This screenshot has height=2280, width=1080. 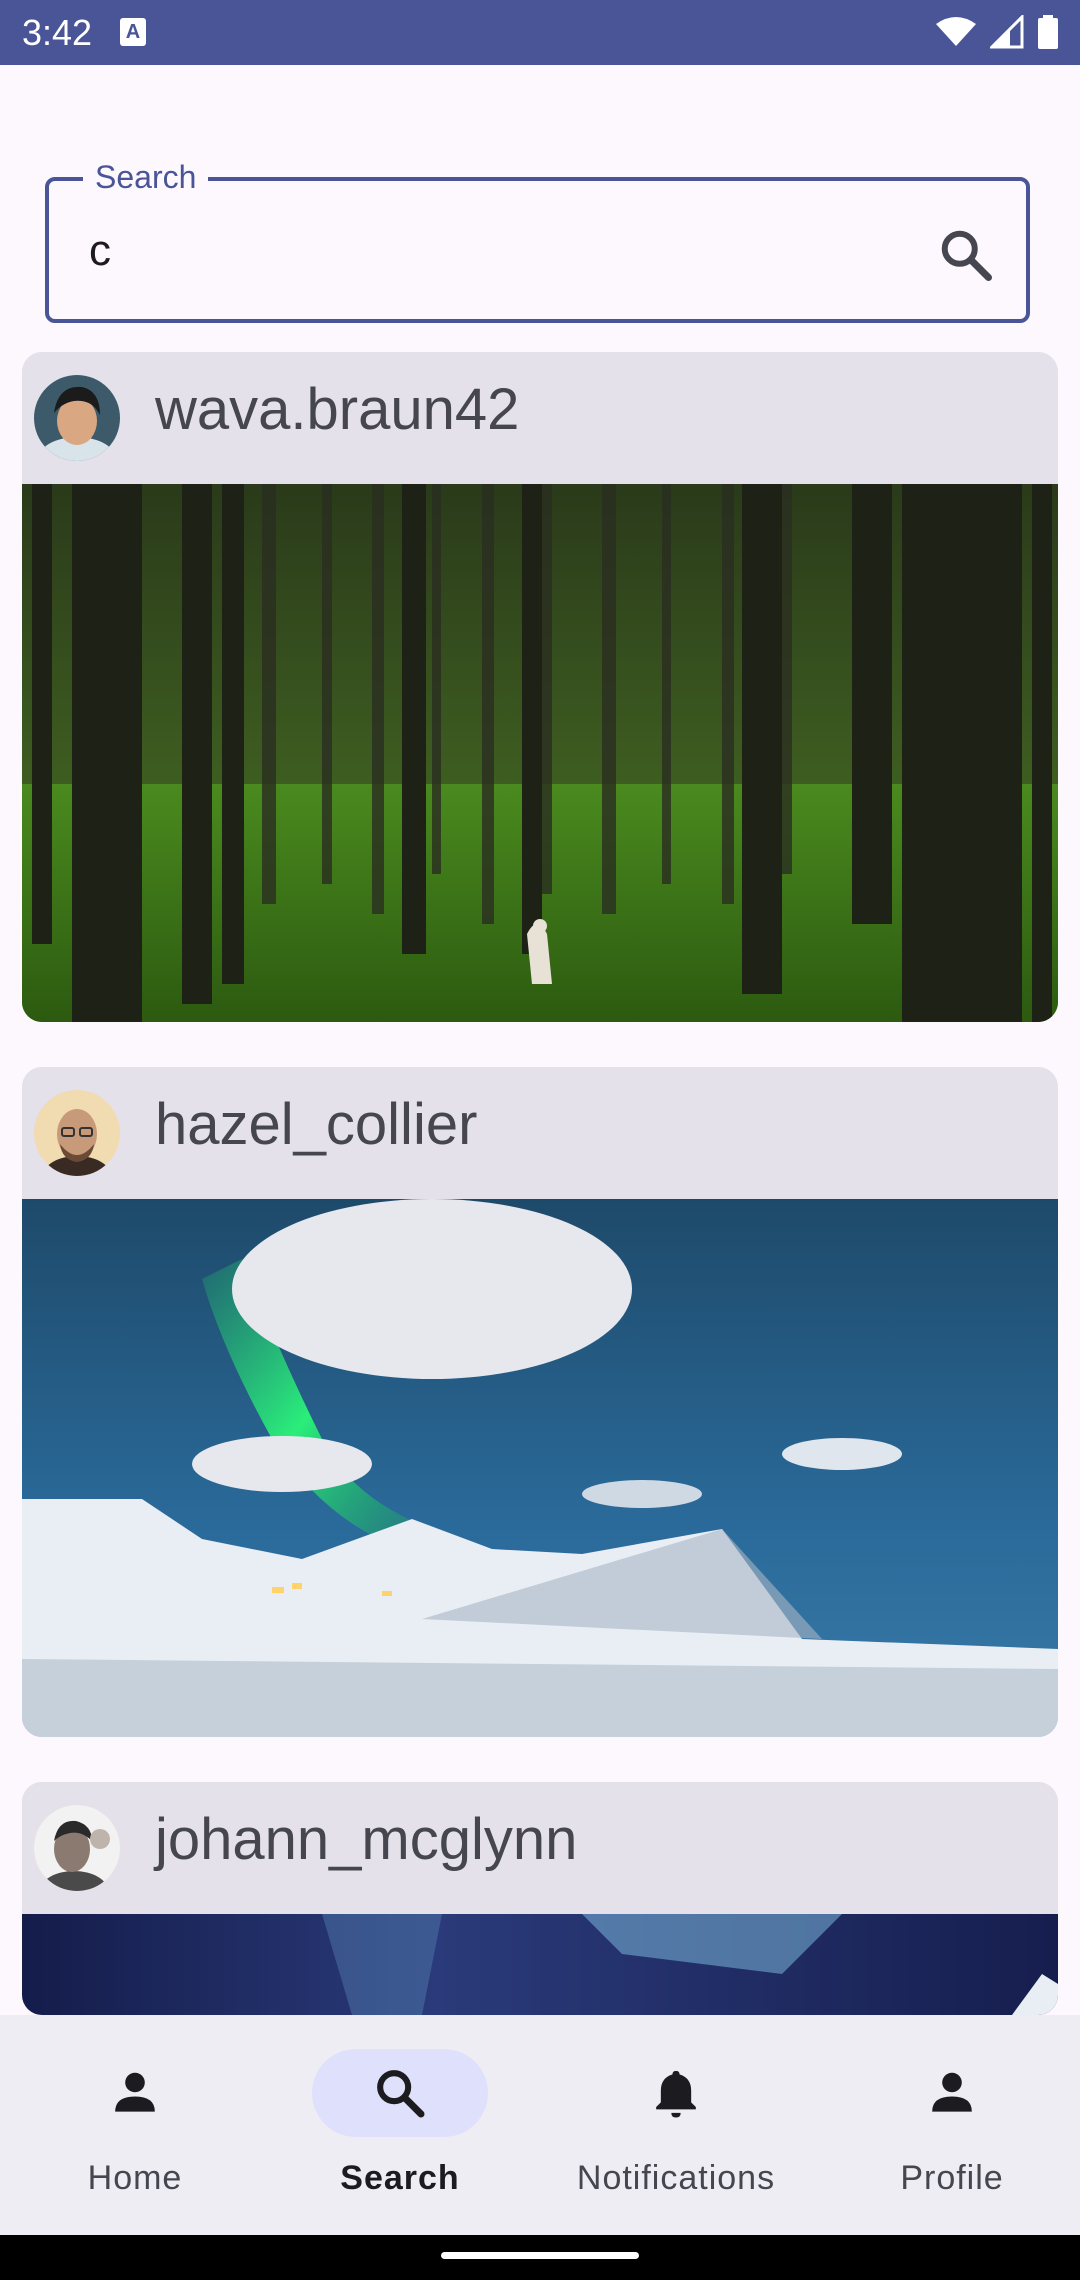 What do you see at coordinates (956, 31) in the screenshot?
I see `wifi-icon` at bounding box center [956, 31].